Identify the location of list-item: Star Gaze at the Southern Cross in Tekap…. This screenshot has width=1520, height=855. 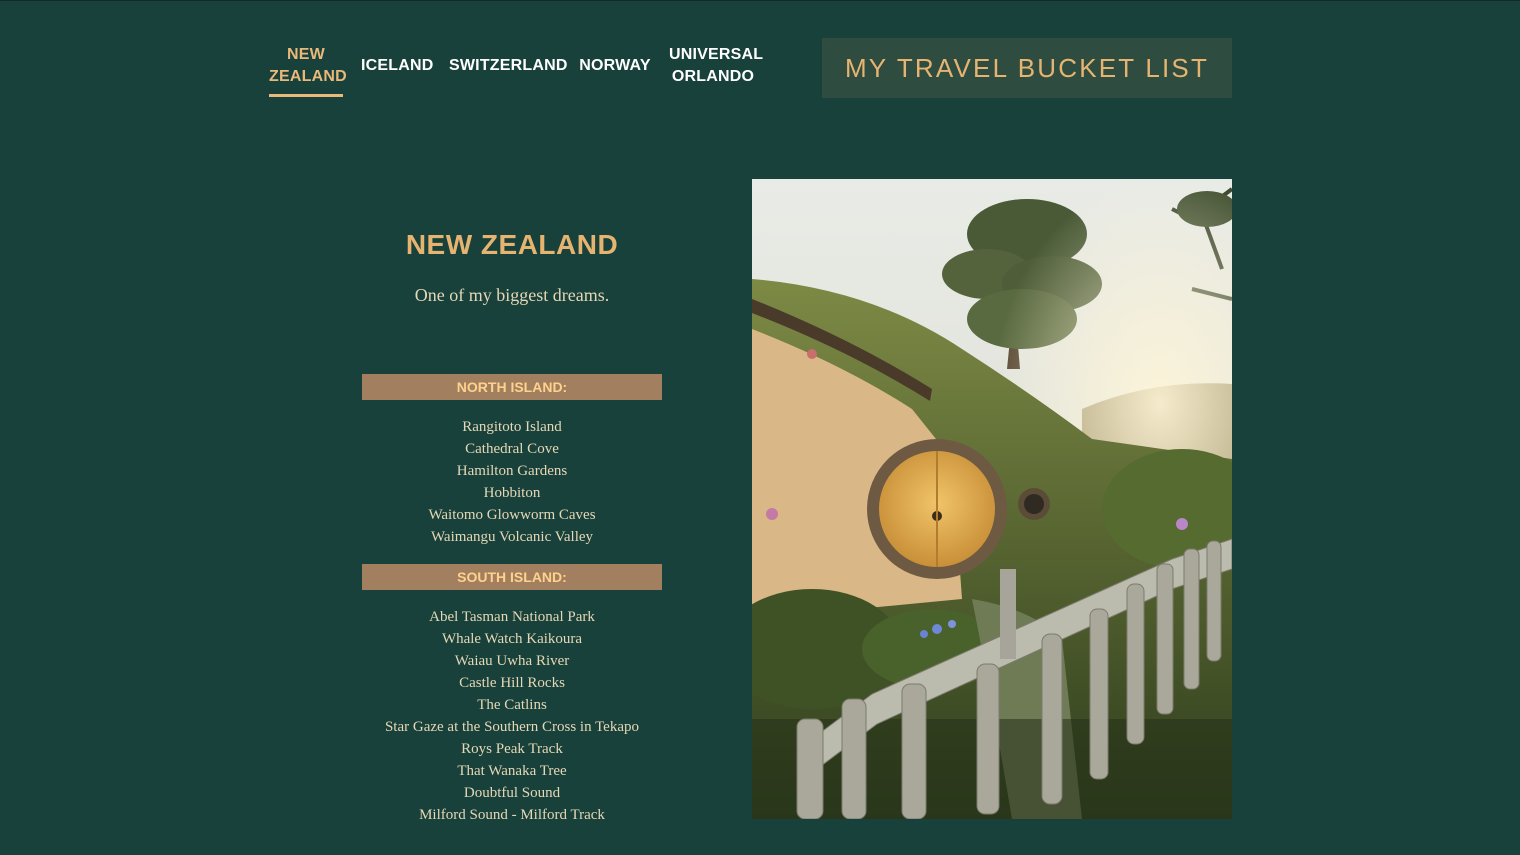
(512, 727).